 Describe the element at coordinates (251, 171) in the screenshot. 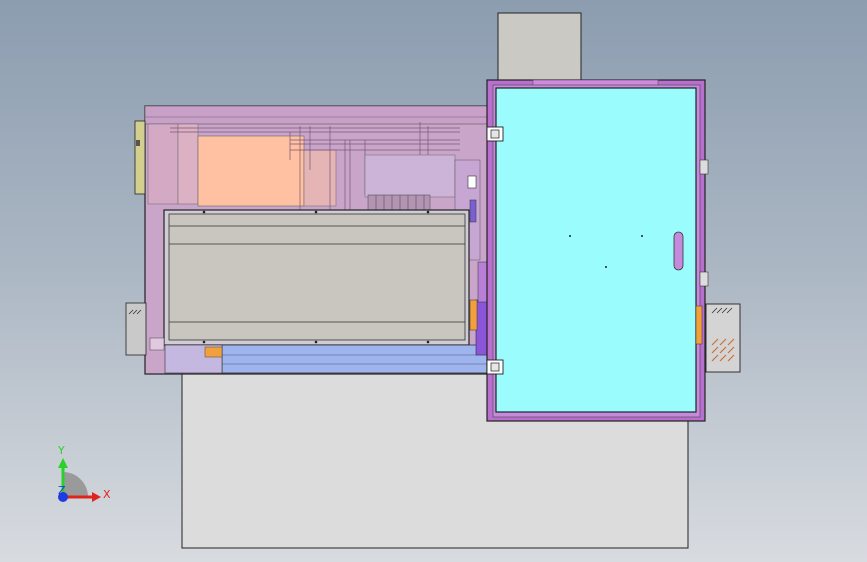

I see `salmon-panel` at that location.